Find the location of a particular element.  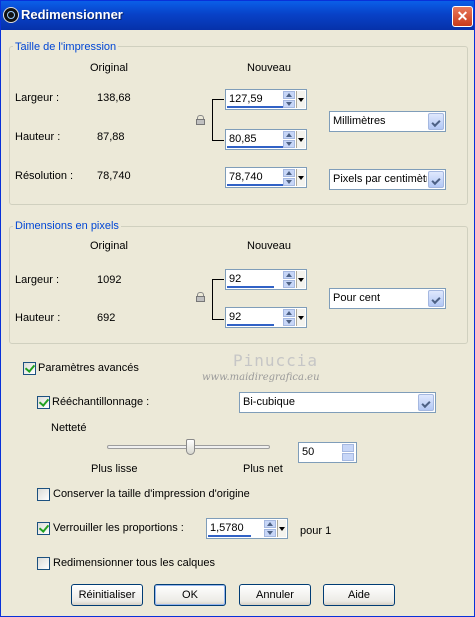

print-width-spinbox: 127,59 is located at coordinates (266, 99).